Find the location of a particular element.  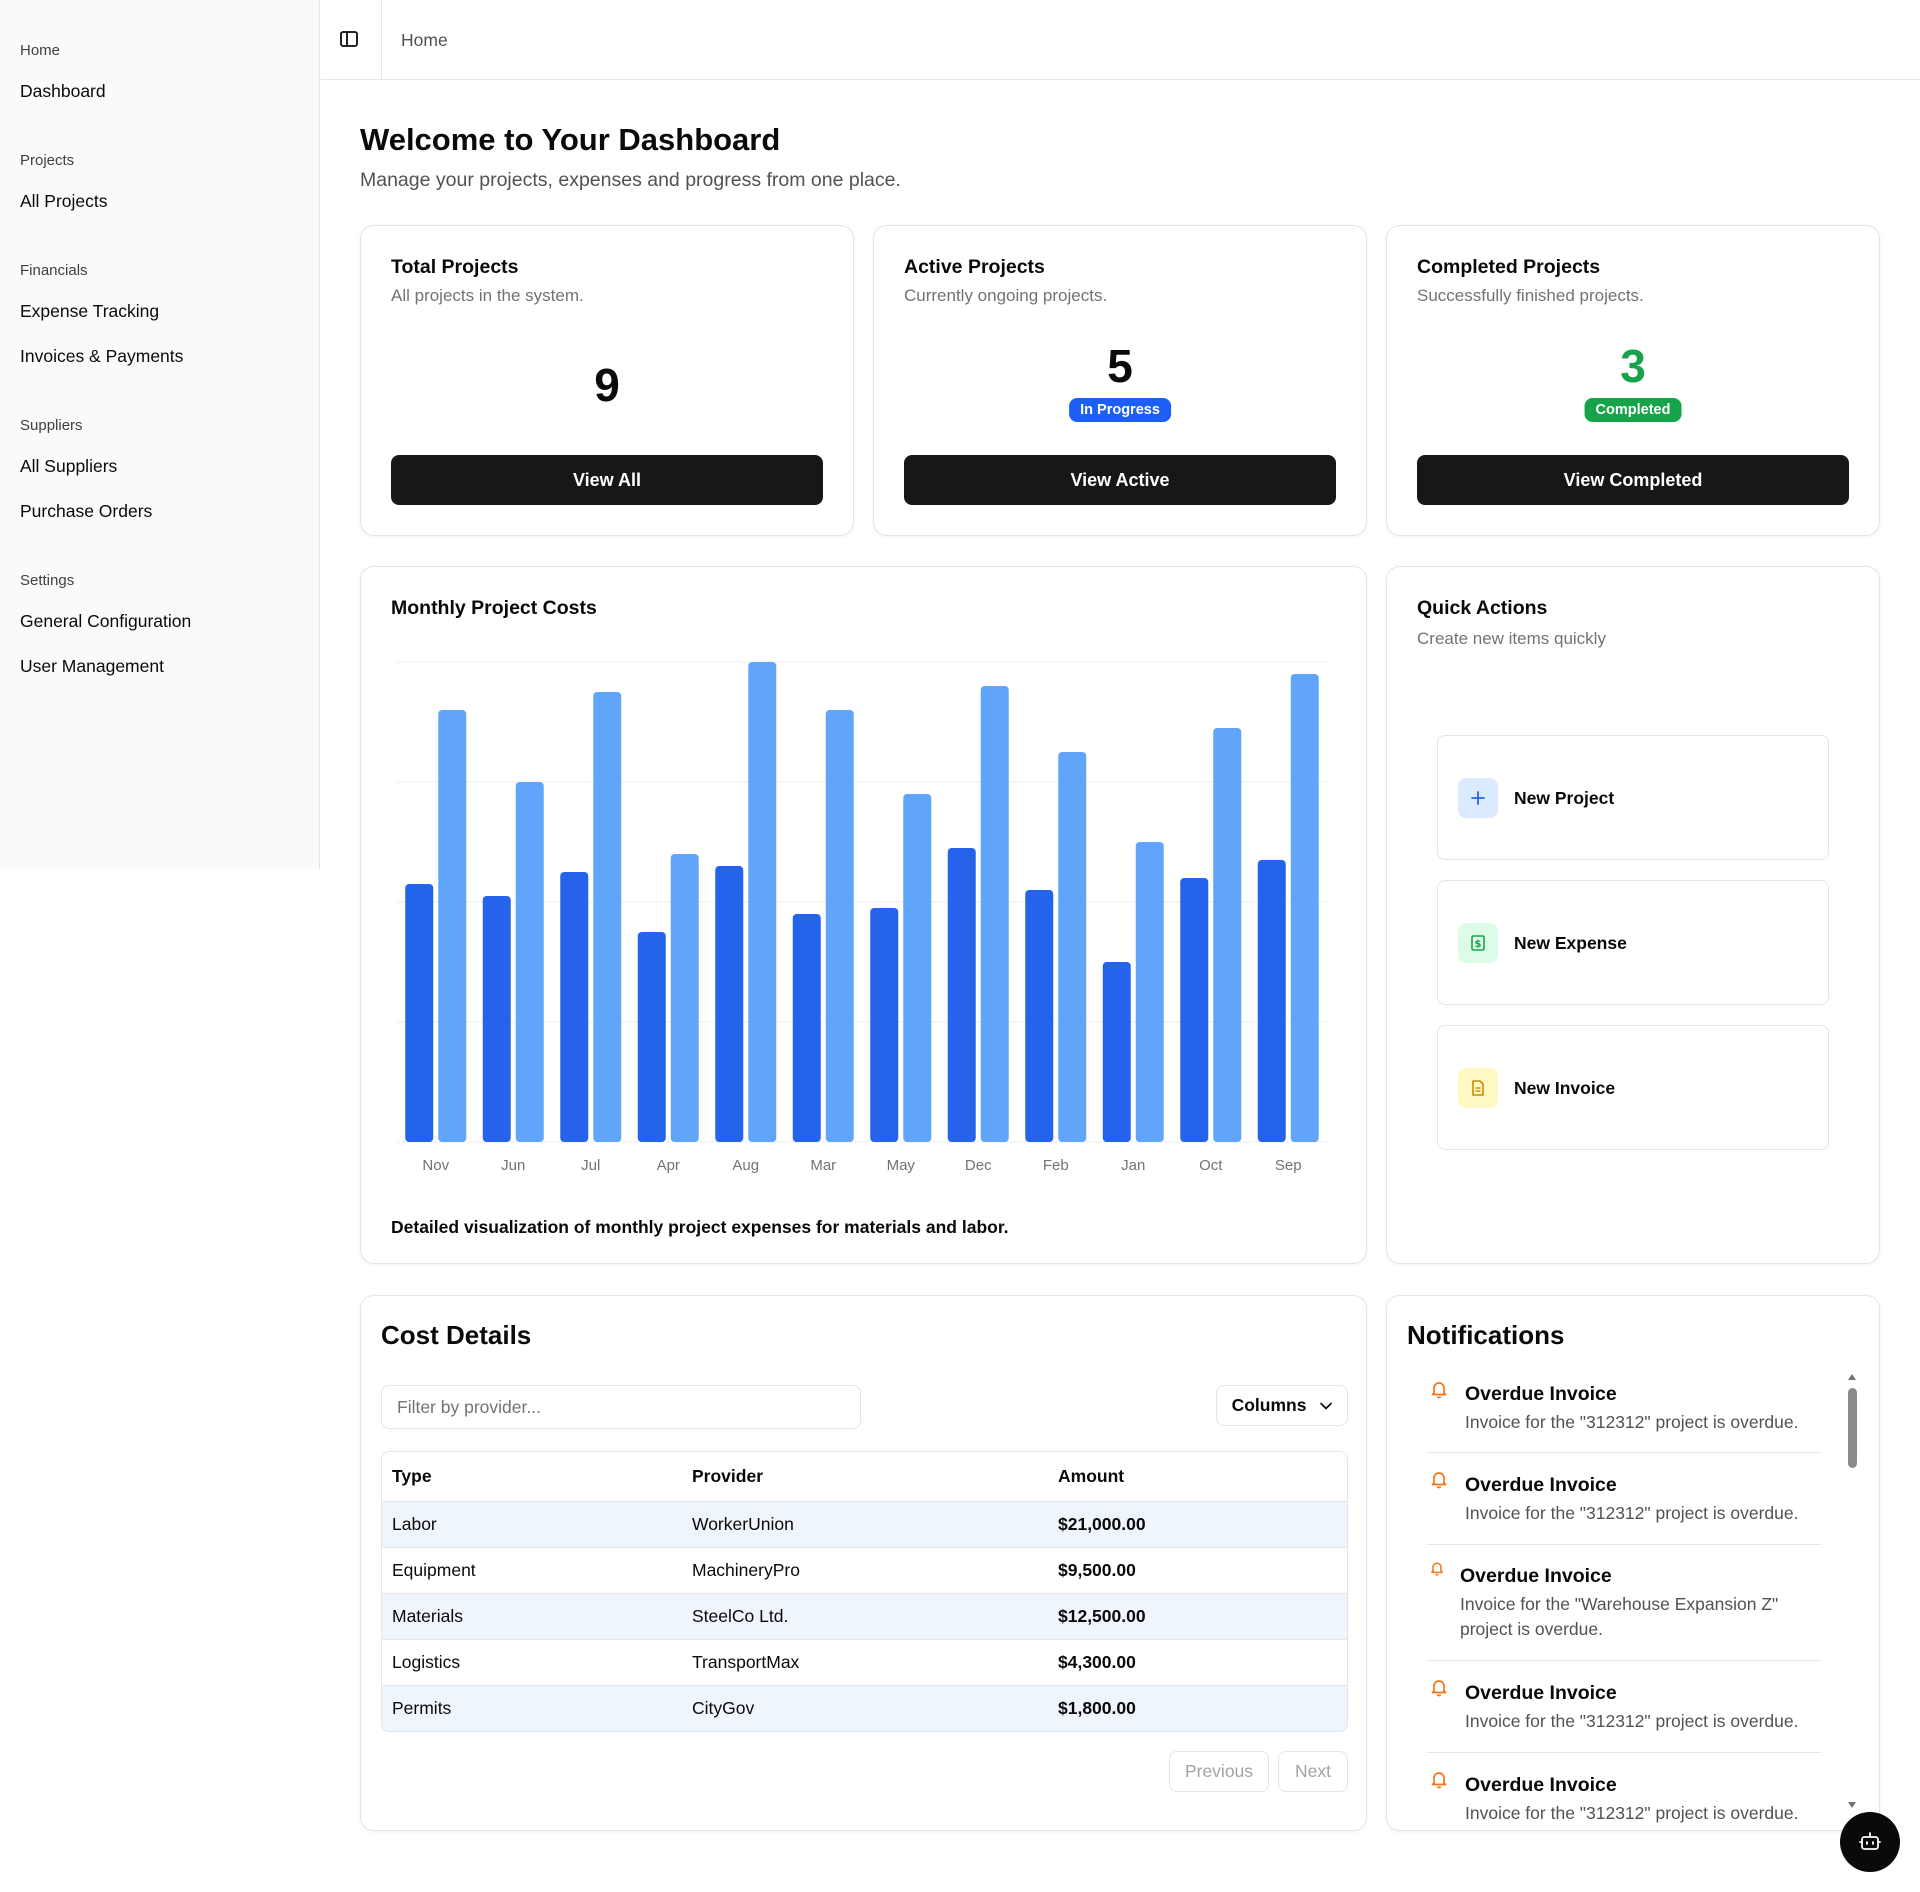

cell-amount: $21,000.00 is located at coordinates (1197, 1524).